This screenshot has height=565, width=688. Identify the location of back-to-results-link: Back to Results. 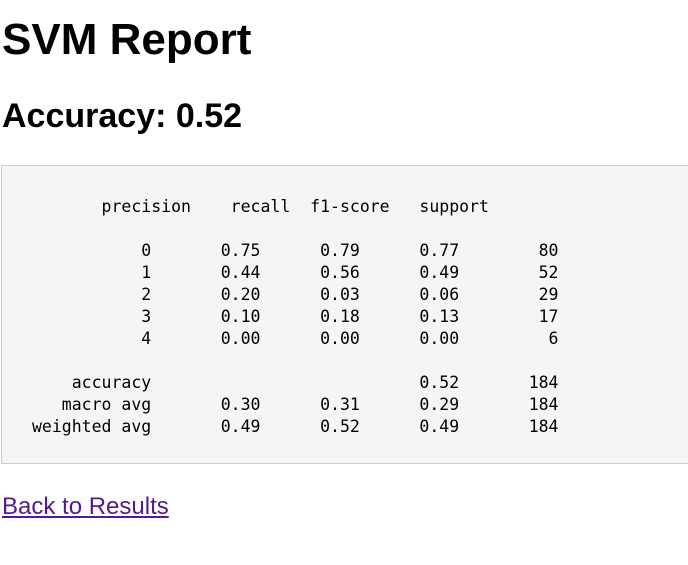
(85, 507).